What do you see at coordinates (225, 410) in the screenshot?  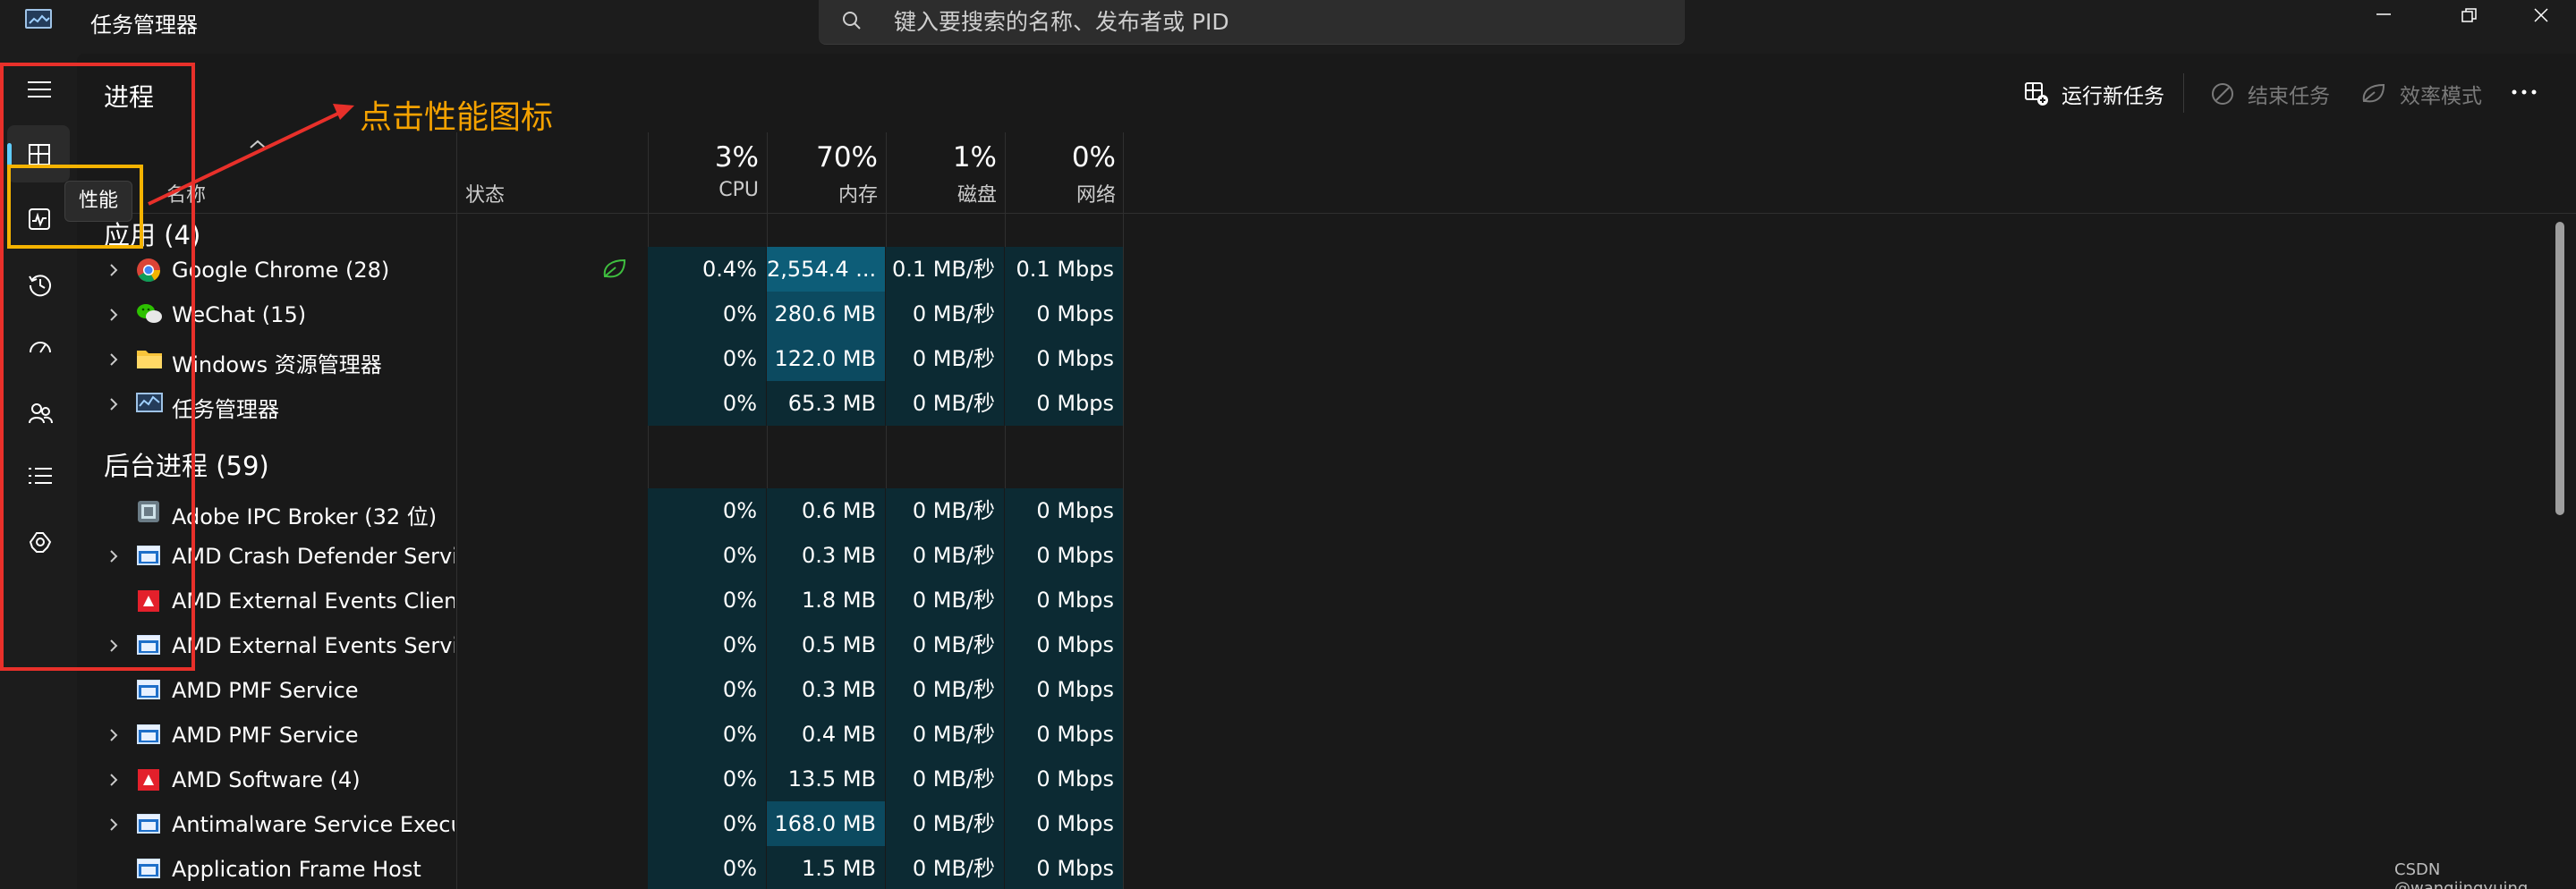 I see `process-name: 任务管理器` at bounding box center [225, 410].